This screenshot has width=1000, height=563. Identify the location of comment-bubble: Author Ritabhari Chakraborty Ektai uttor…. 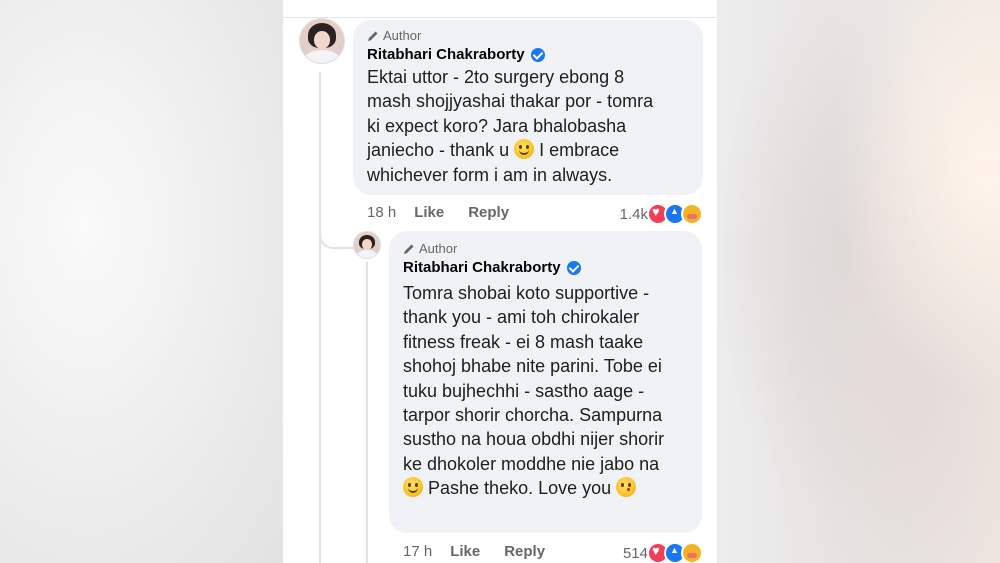
(528, 107).